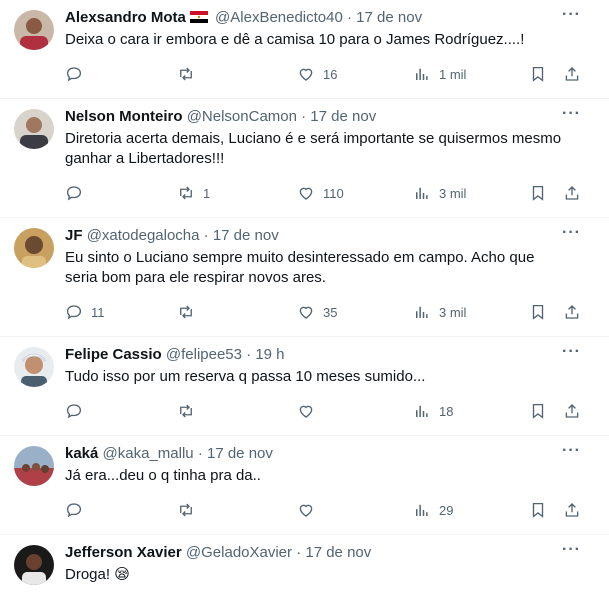  I want to click on reply-count: 11, so click(98, 312).